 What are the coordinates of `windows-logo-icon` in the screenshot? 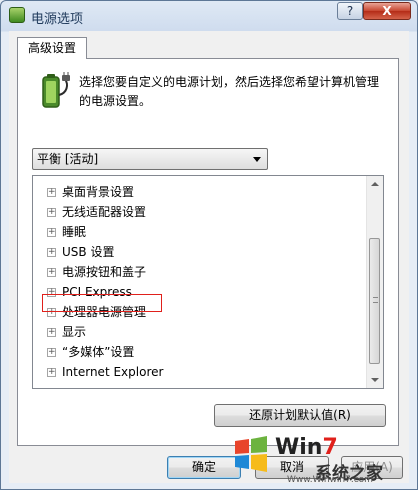 It's located at (251, 454).